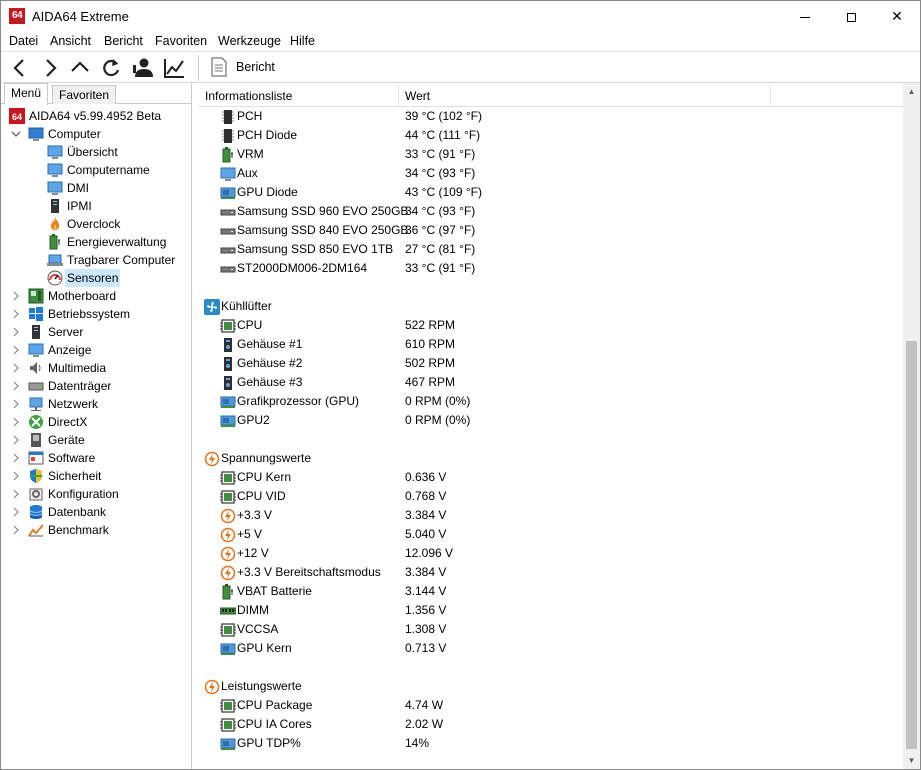  Describe the element at coordinates (550, 458) in the screenshot. I see `list-group-header: Spannungswerte` at that location.